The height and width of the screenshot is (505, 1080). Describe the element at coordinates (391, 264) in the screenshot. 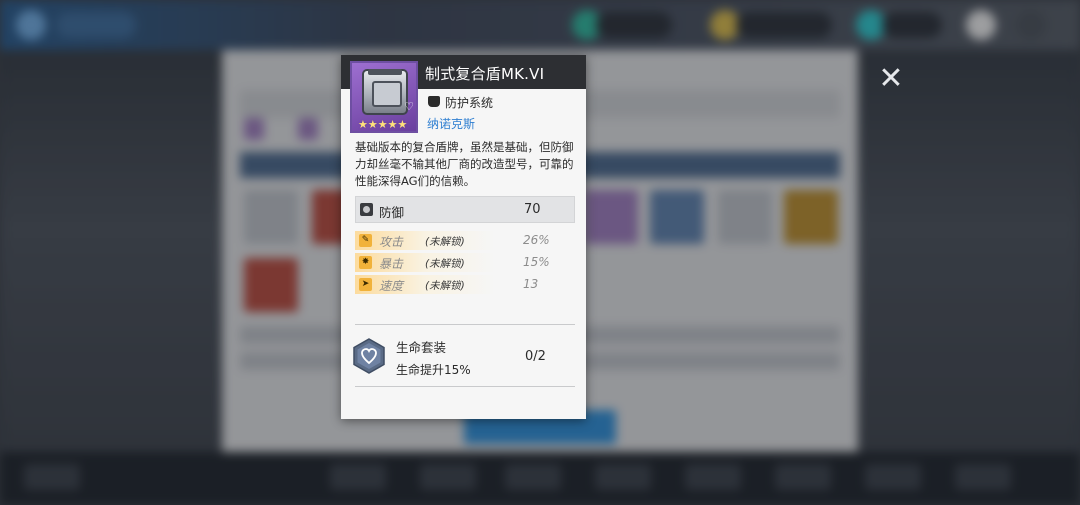

I see `sub-stat-label: 暴击` at that location.